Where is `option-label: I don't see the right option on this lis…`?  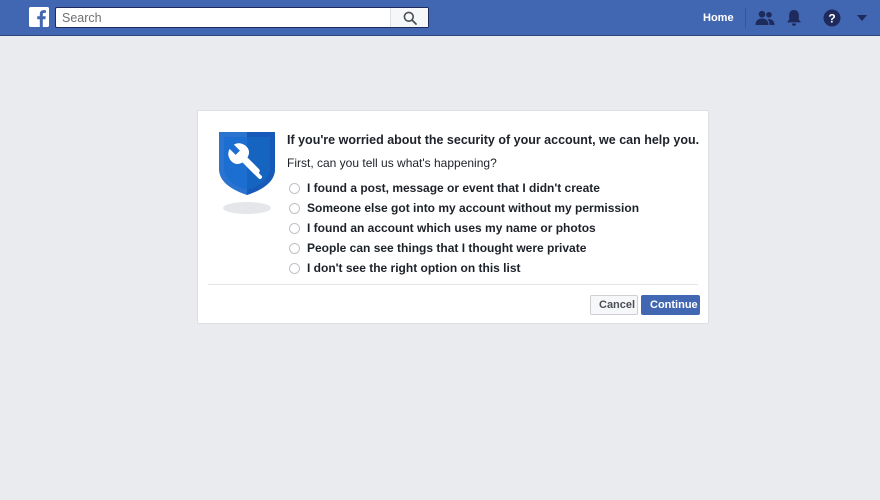
option-label: I don't see the right option on this lis… is located at coordinates (414, 268).